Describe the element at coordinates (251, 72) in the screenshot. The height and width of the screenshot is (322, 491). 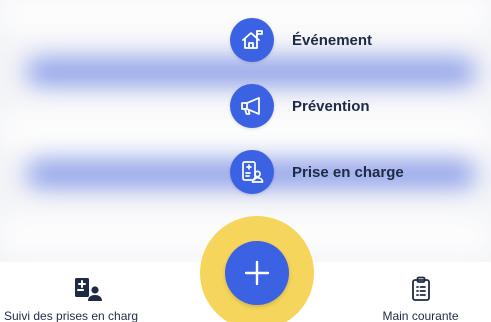
I see `blurred-list-item` at that location.